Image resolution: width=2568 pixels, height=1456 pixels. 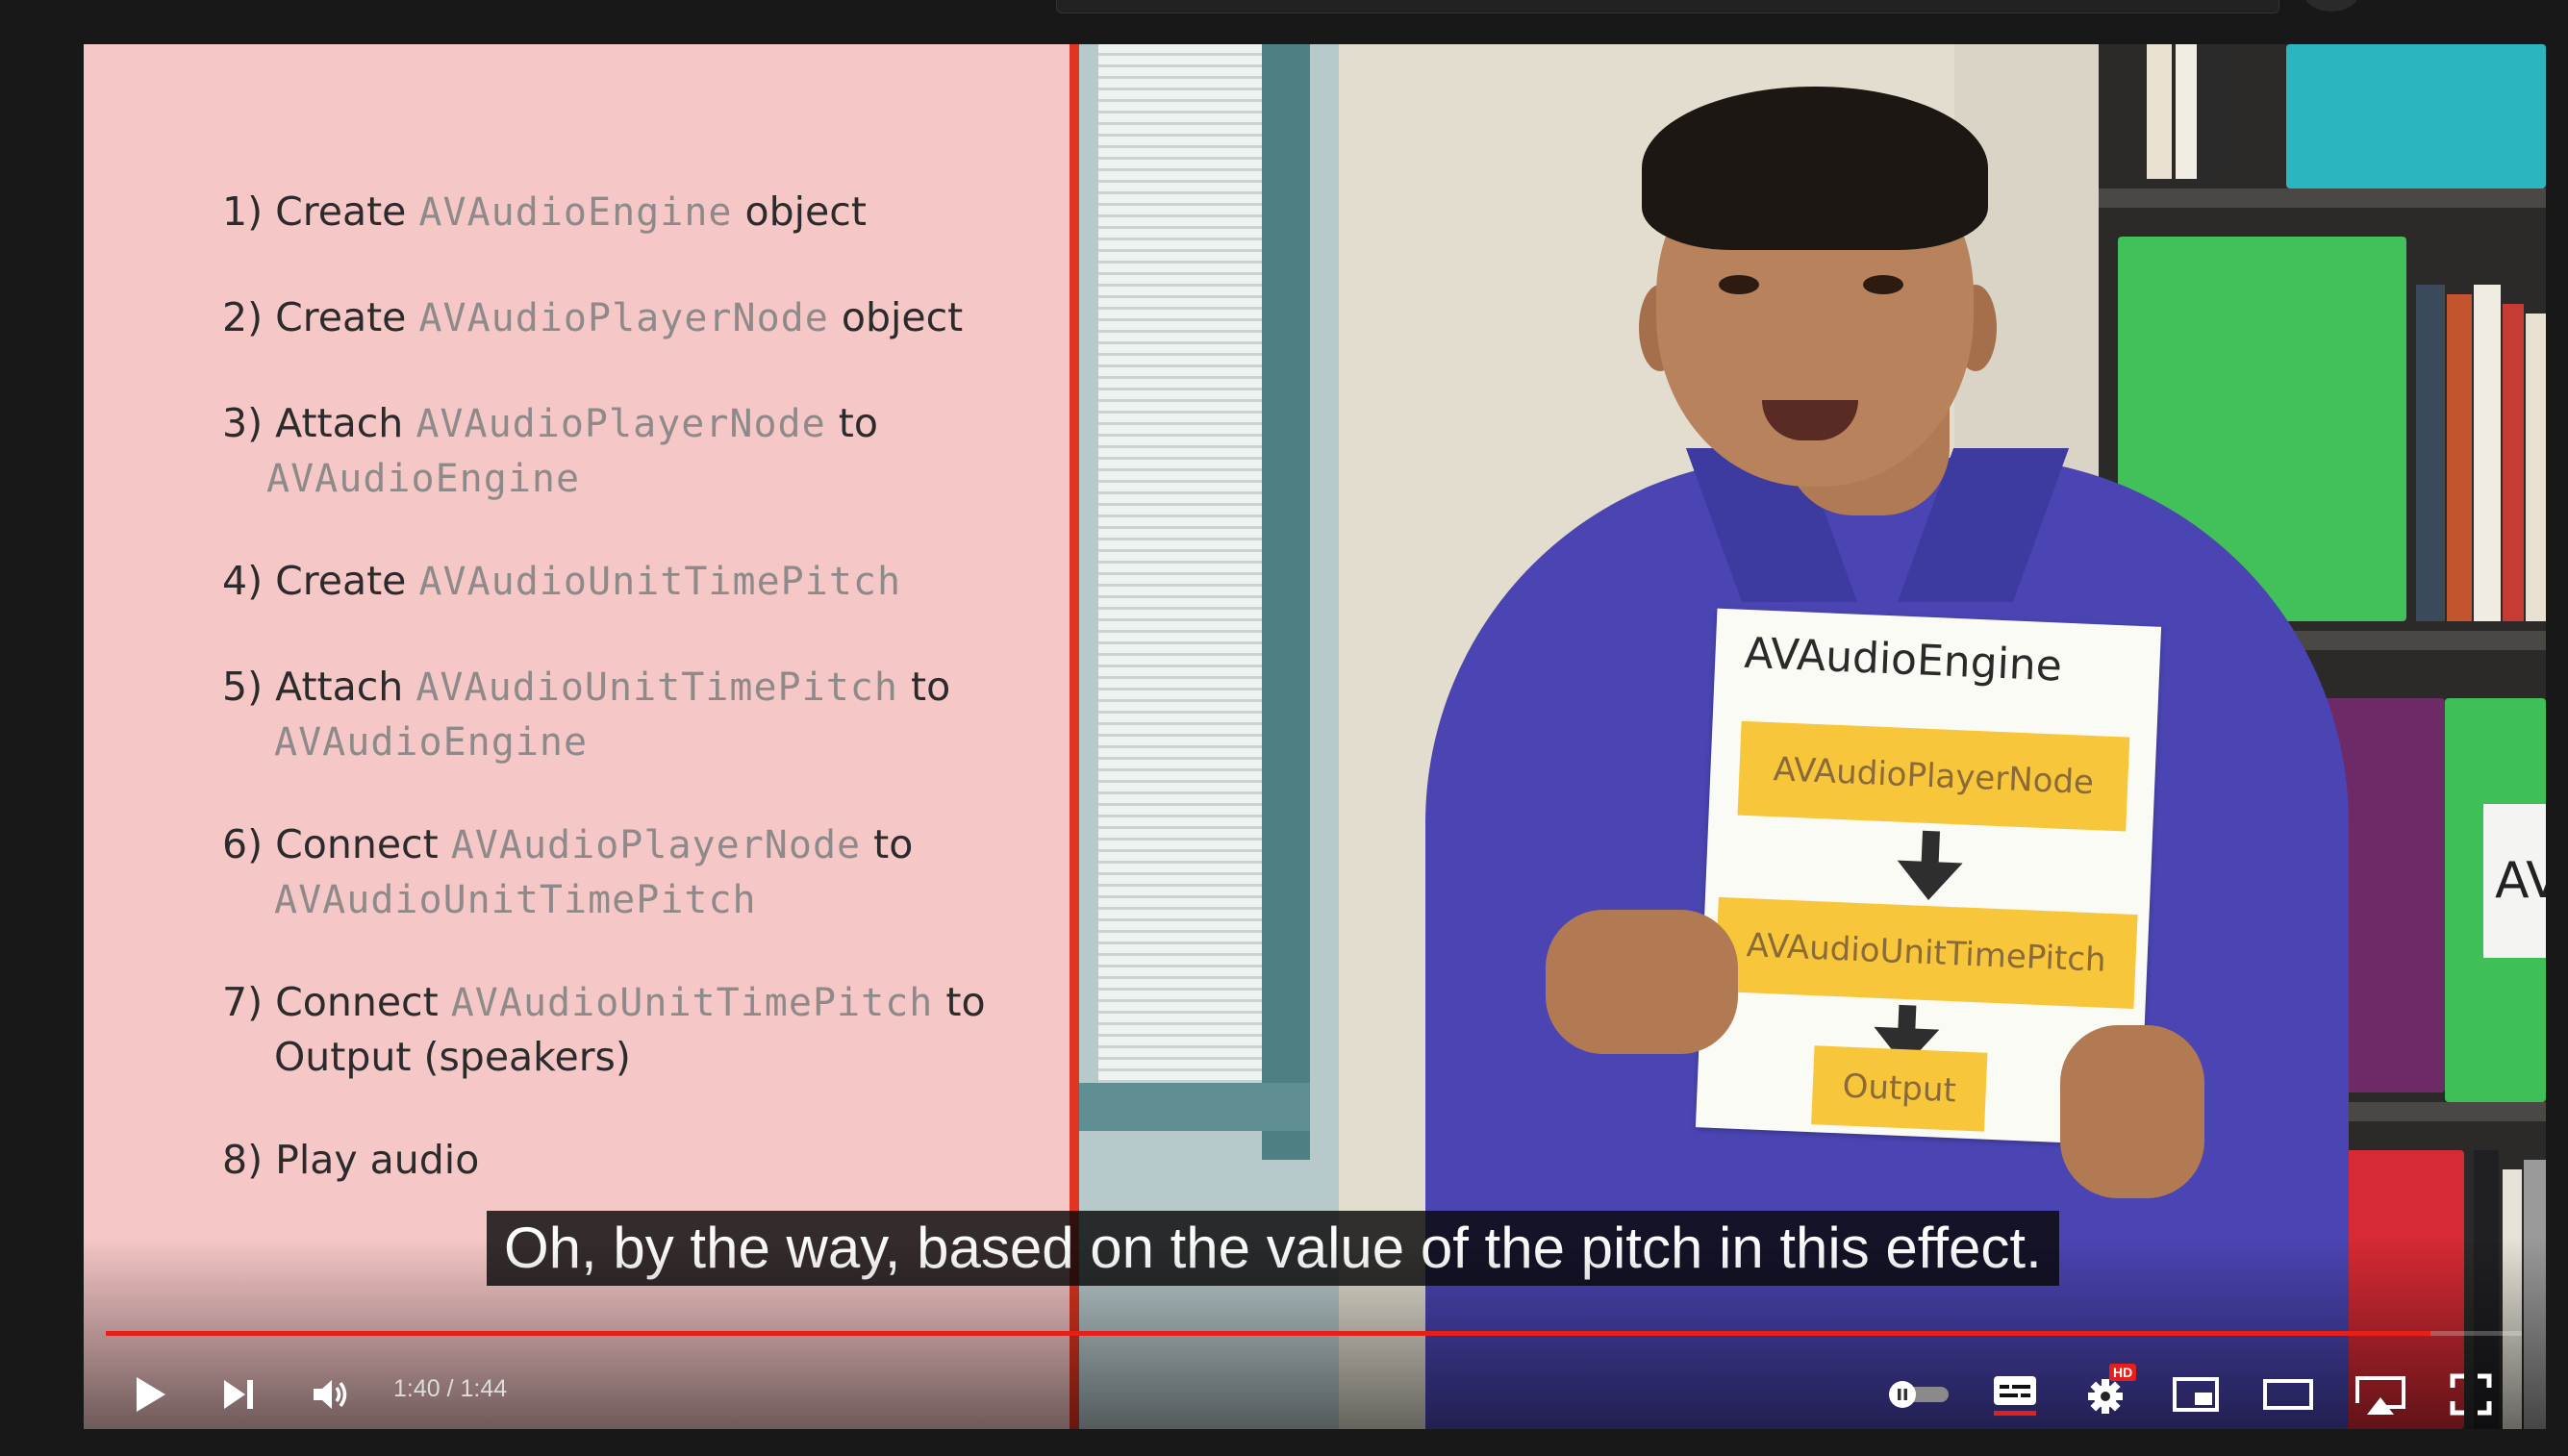 I want to click on mute-button, so click(x=332, y=1395).